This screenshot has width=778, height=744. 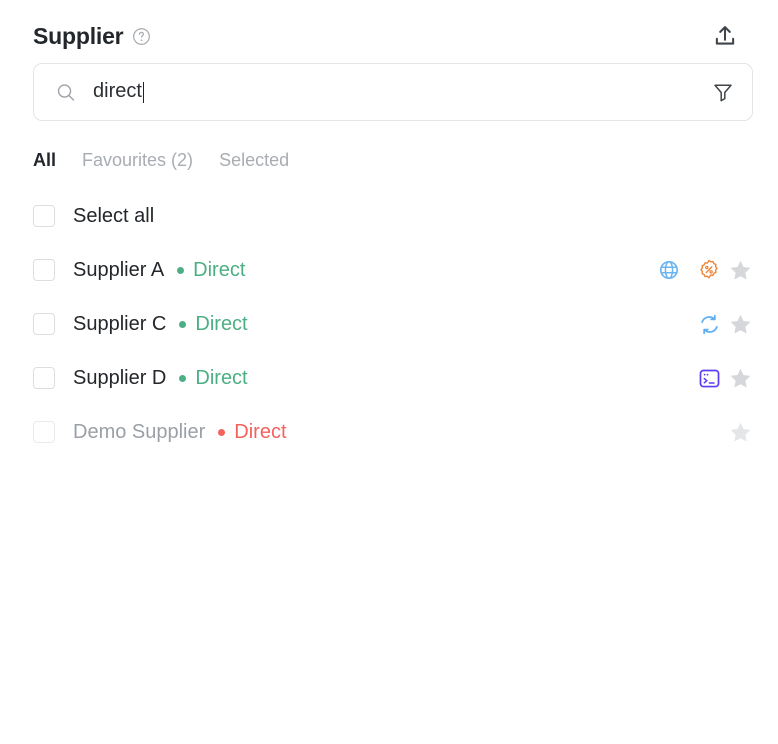 I want to click on filter-tabs: All Favourites (2) Selected, so click(x=405, y=160).